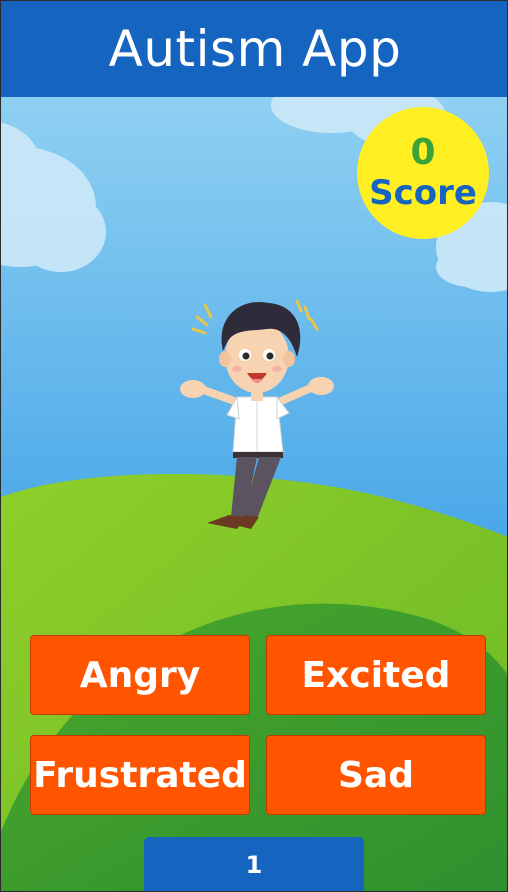 The image size is (508, 892). What do you see at coordinates (423, 193) in the screenshot?
I see `score-label: Score` at bounding box center [423, 193].